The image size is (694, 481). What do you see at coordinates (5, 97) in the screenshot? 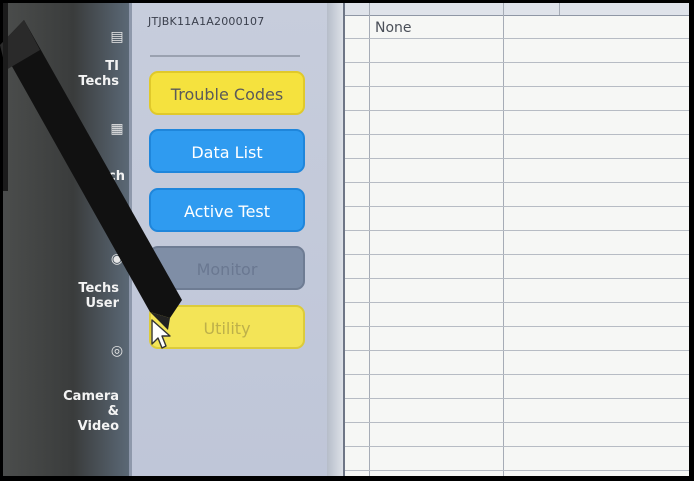
I see `inset-border` at bounding box center [5, 97].